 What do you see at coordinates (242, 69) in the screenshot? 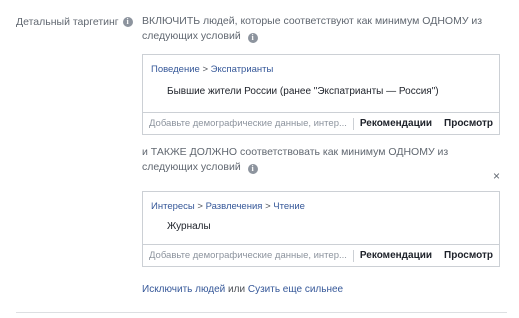
I see `breadcrumb-link-expats: Экспатрианты` at bounding box center [242, 69].